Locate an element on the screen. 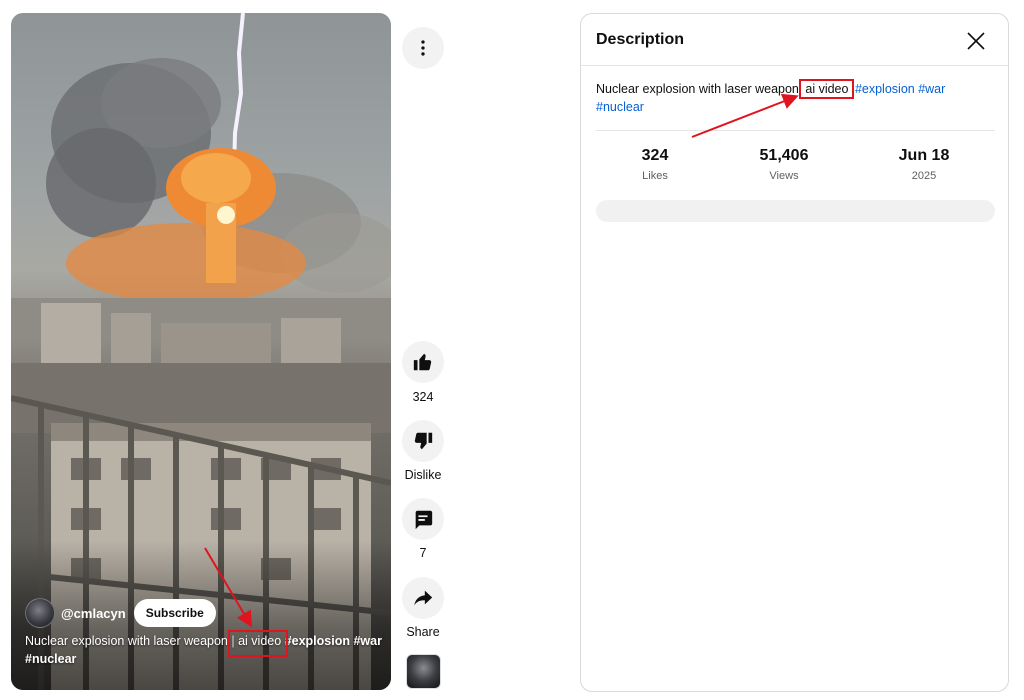 This screenshot has width=1024, height=700. like-button is located at coordinates (423, 362).